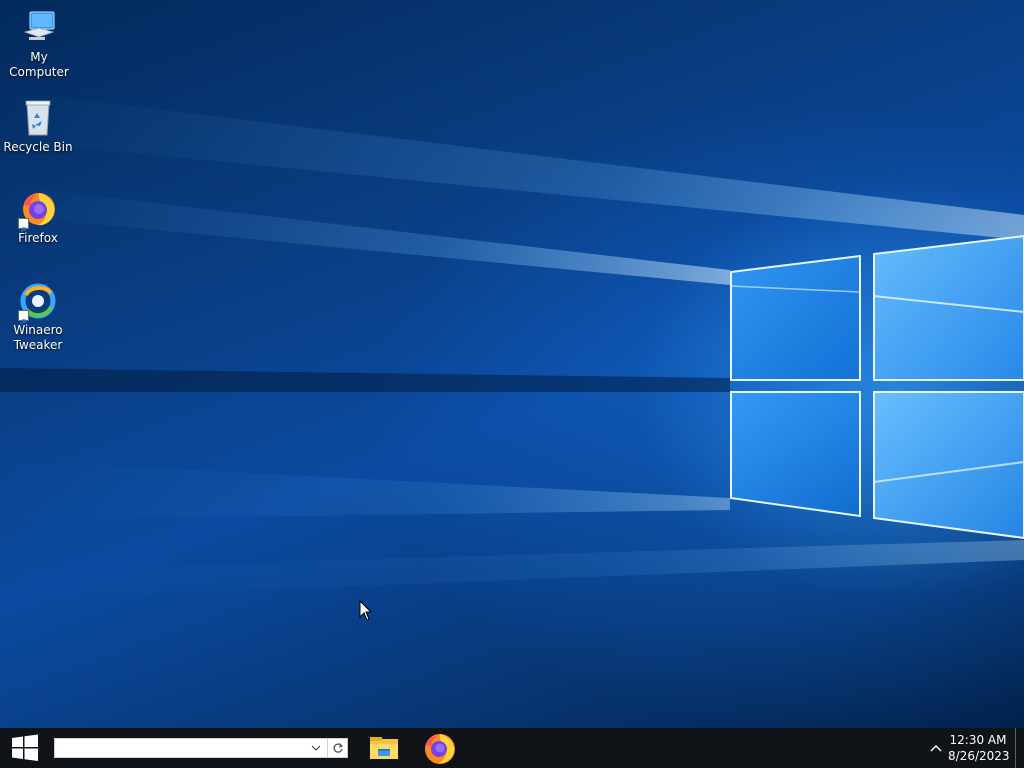  What do you see at coordinates (337, 748) in the screenshot?
I see `refresh-icon` at bounding box center [337, 748].